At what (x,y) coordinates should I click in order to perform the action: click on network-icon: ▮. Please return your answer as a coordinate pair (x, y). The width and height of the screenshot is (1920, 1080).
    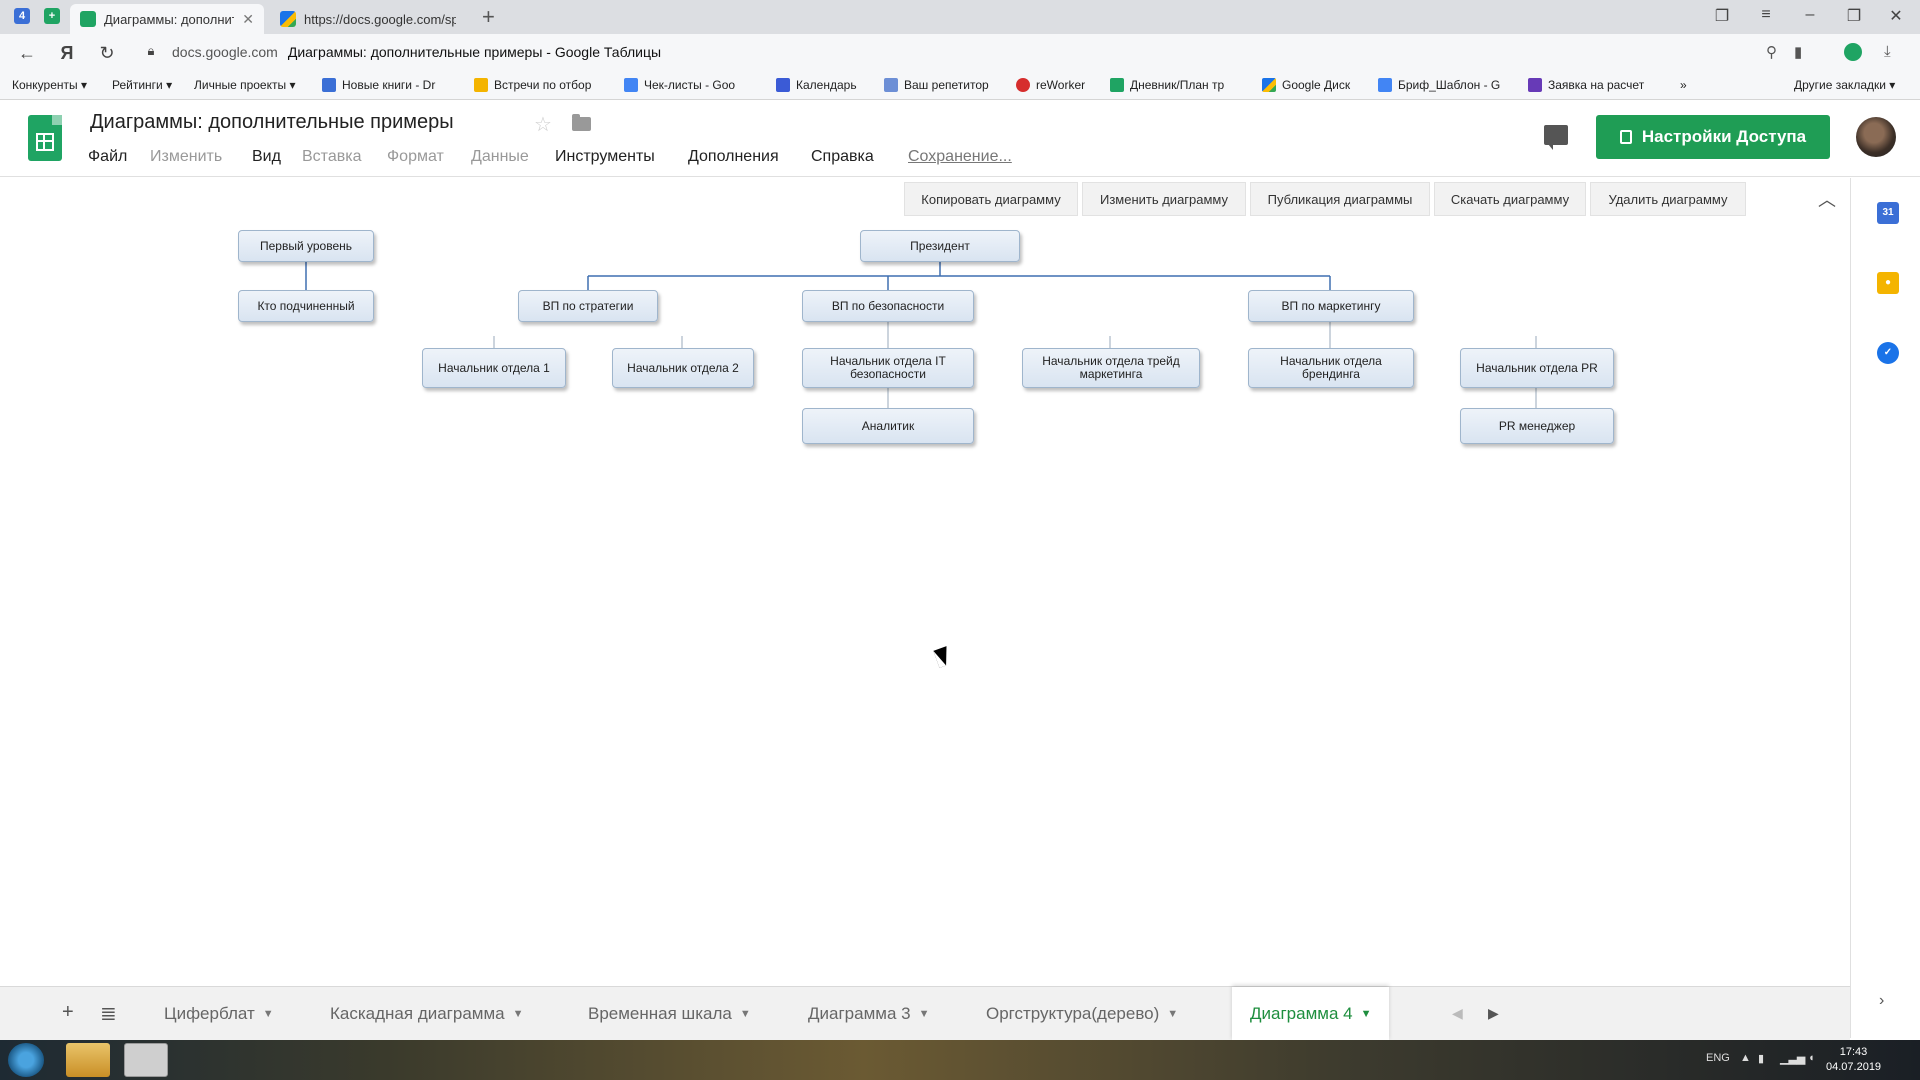
    Looking at the image, I should click on (1761, 1058).